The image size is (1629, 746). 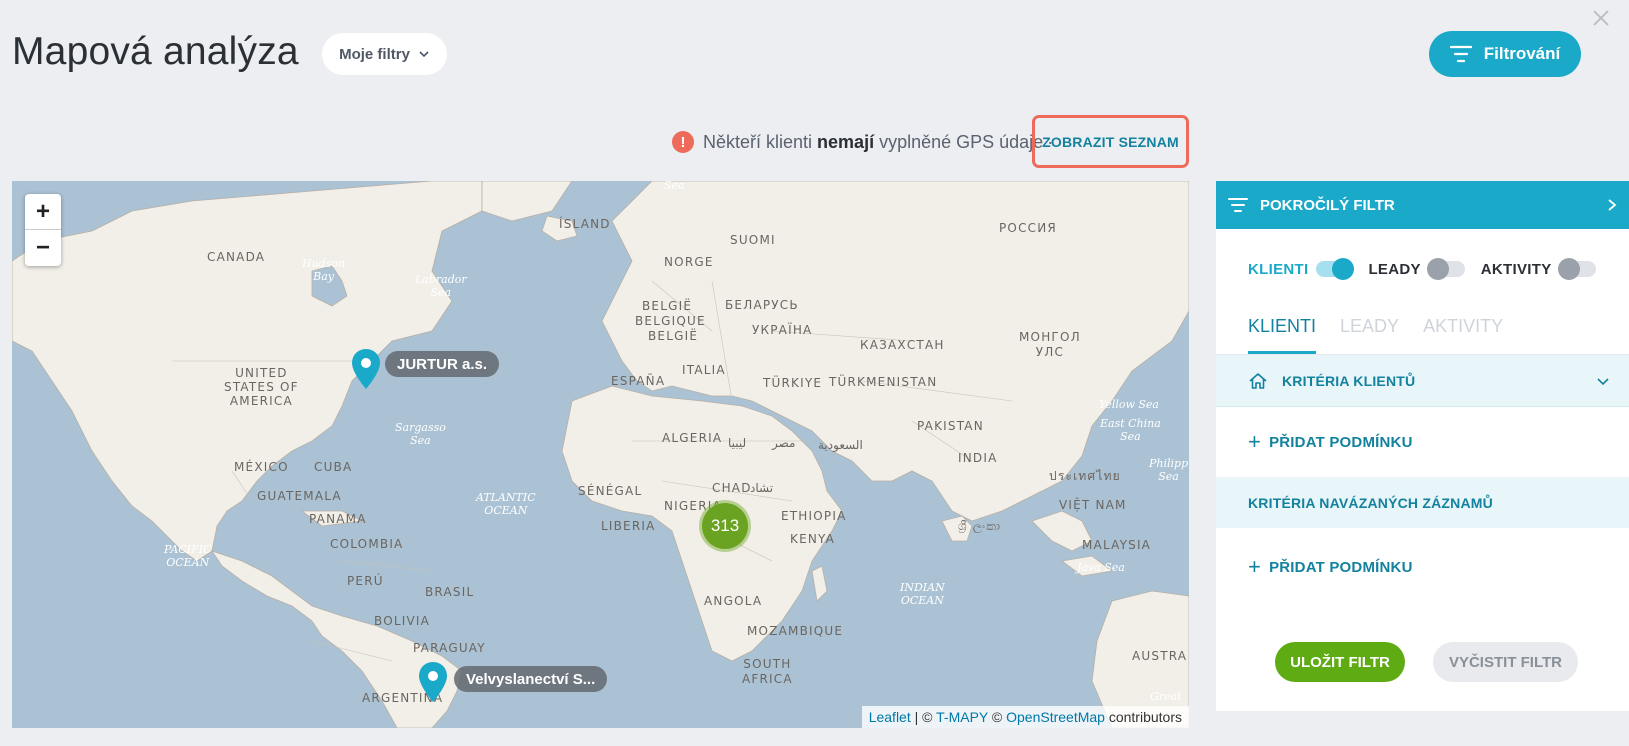 I want to click on map-label: NORGE, so click(x=689, y=262).